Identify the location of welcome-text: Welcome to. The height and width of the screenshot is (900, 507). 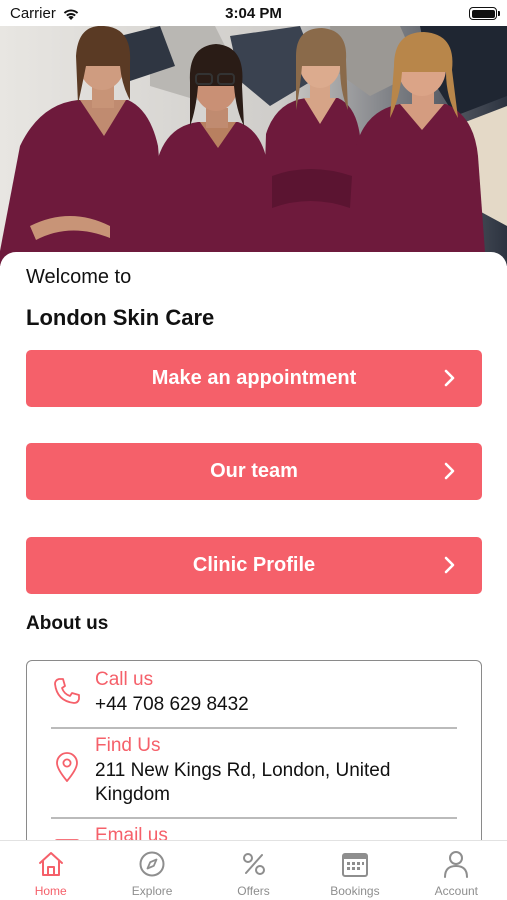
(79, 277).